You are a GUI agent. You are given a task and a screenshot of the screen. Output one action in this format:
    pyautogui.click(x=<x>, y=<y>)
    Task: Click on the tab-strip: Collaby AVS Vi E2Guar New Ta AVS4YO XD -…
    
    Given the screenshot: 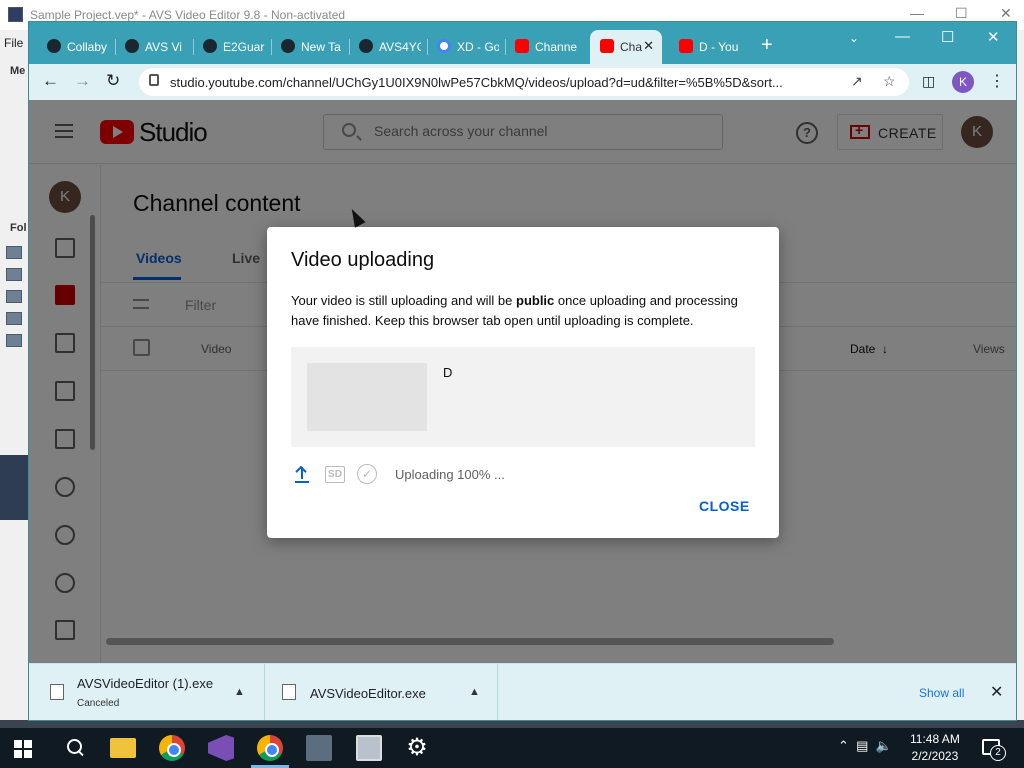 What is the action you would take?
    pyautogui.click(x=522, y=43)
    